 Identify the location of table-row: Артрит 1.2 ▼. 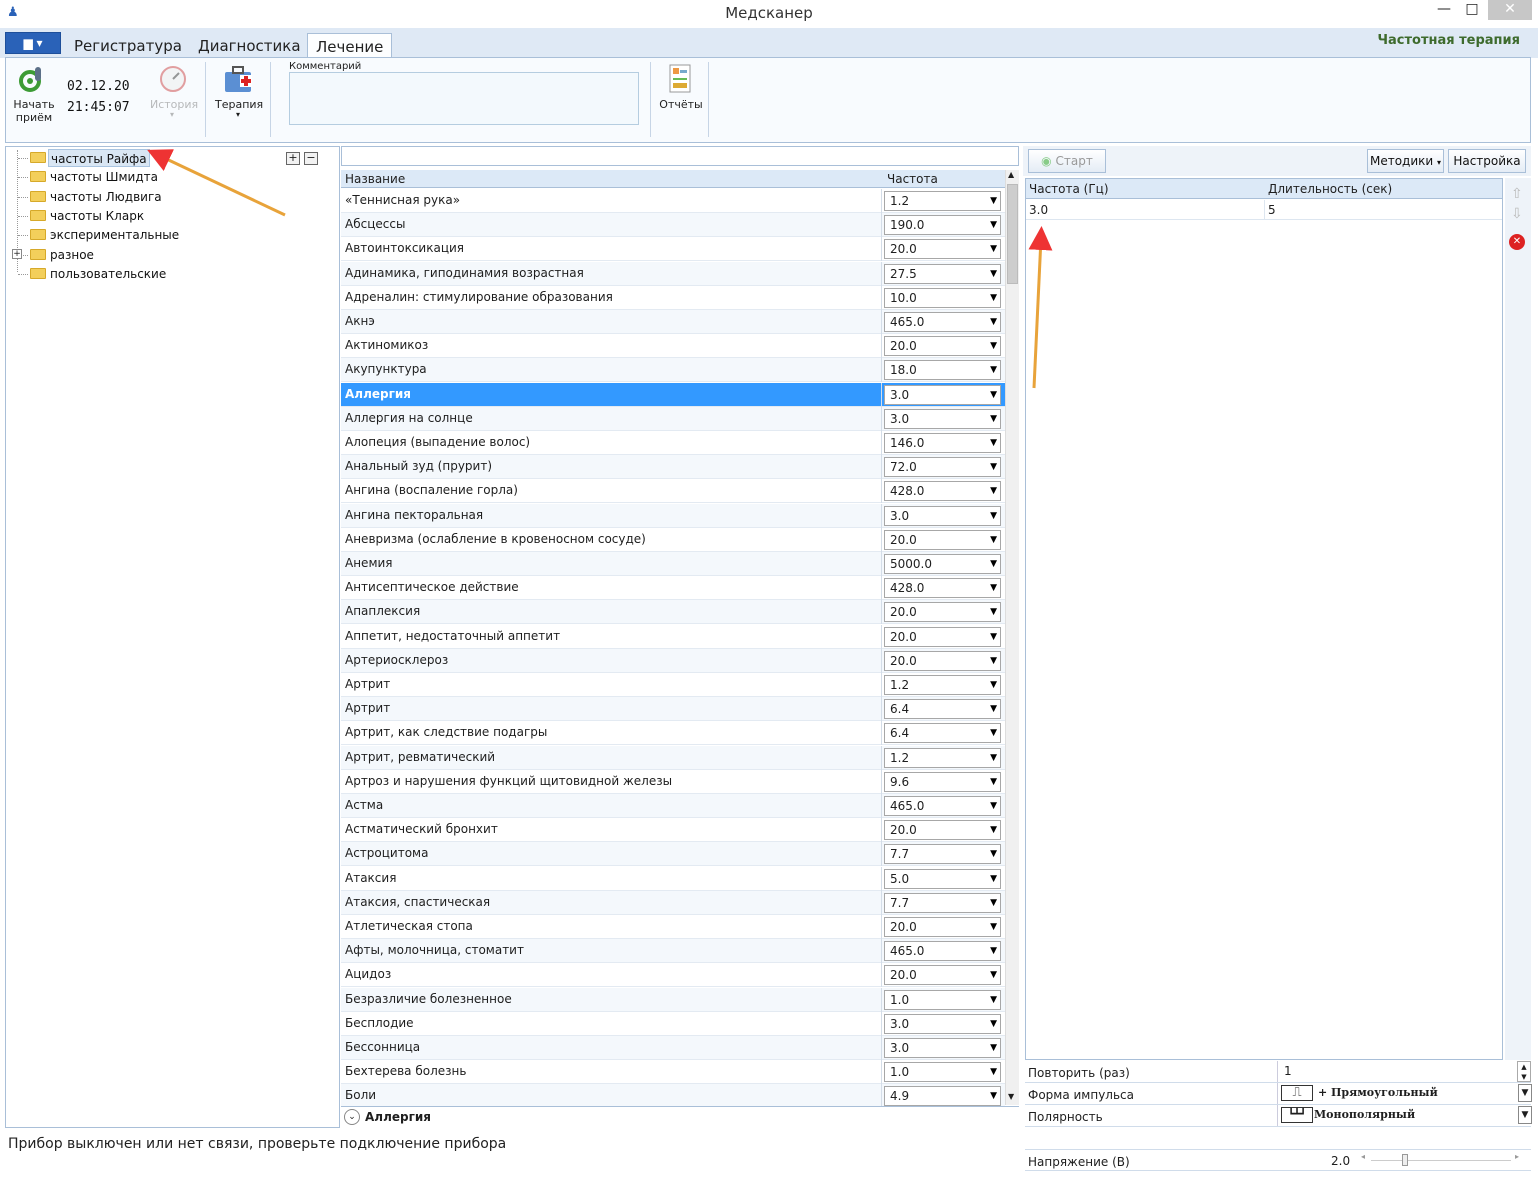
(673, 685).